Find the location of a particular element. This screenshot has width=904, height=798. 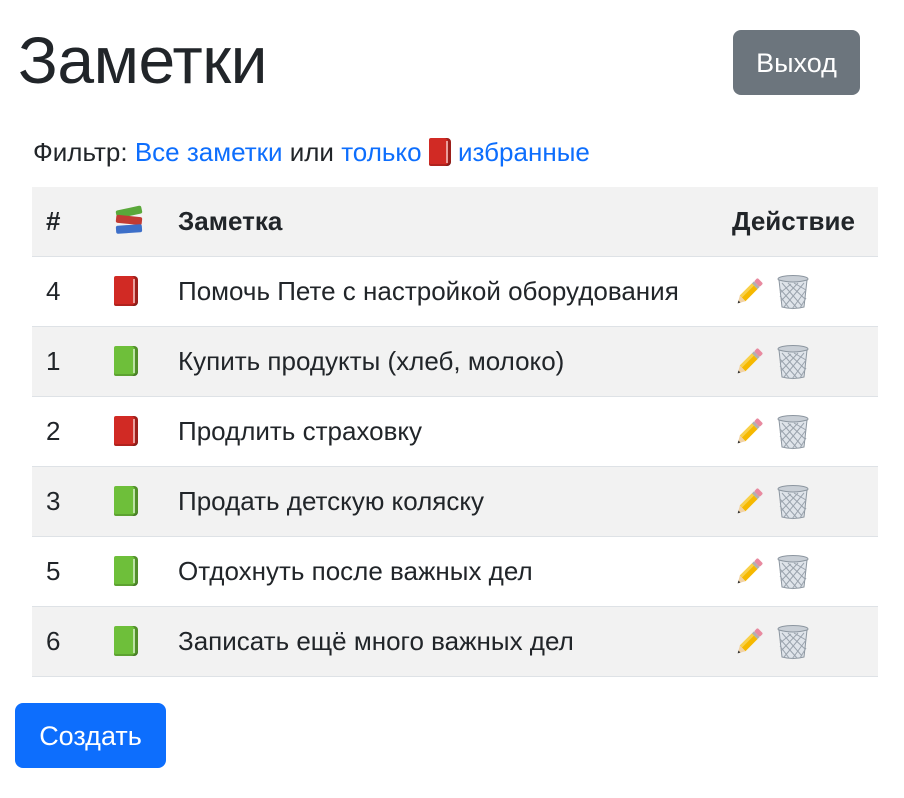

table-row: 5 Отдохнуть после важных дел is located at coordinates (455, 571).